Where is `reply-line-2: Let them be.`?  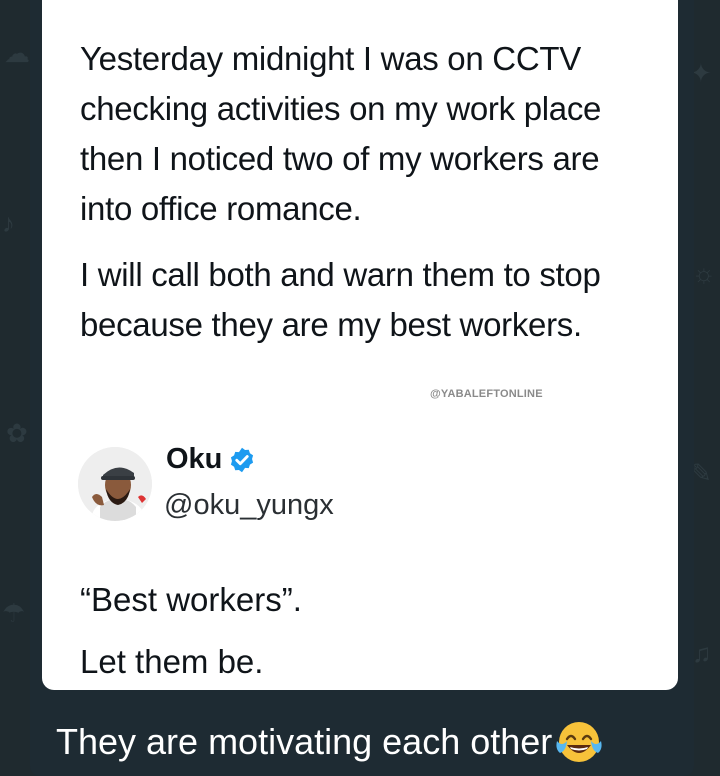
reply-line-2: Let them be. is located at coordinates (172, 661).